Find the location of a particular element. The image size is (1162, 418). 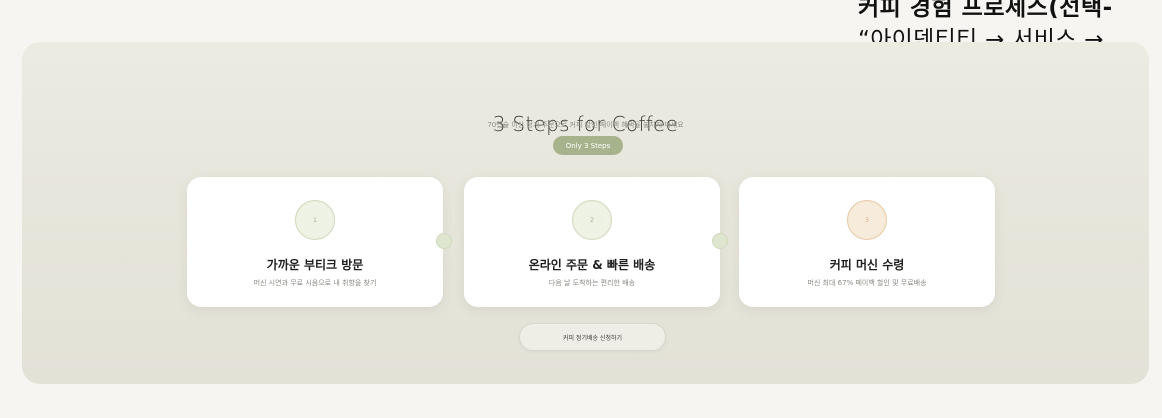

only-steps-badge: Only 3 Steps is located at coordinates (588, 145).